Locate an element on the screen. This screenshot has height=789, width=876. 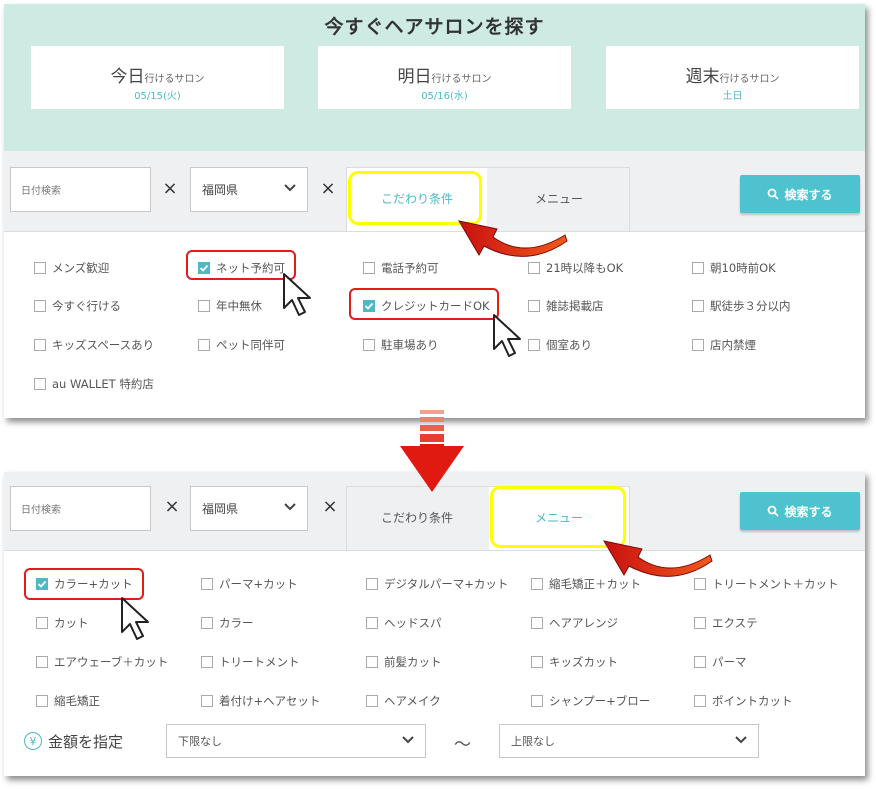
menu-option: カラー+カット is located at coordinates (84, 584).